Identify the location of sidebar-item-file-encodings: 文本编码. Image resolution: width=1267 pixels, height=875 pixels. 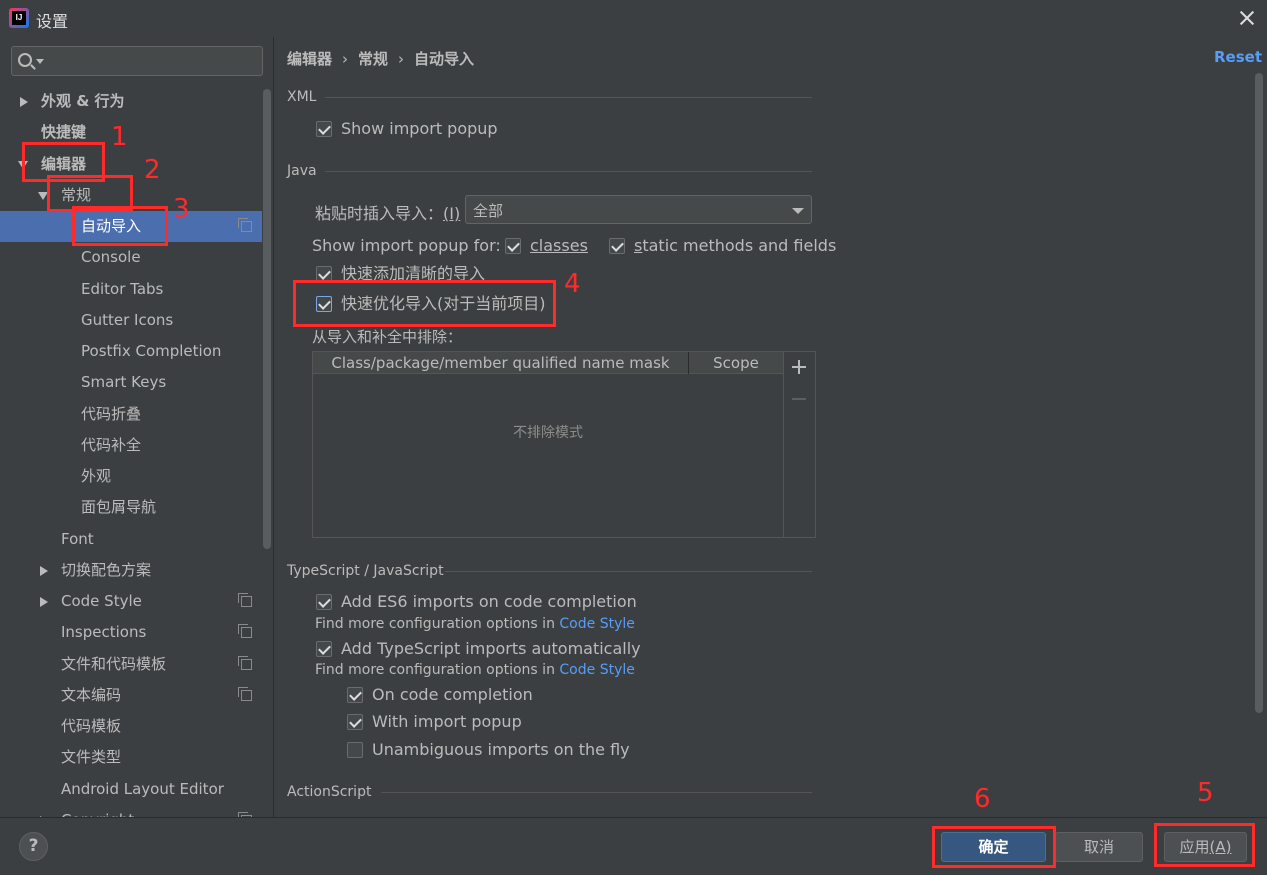
(131, 695).